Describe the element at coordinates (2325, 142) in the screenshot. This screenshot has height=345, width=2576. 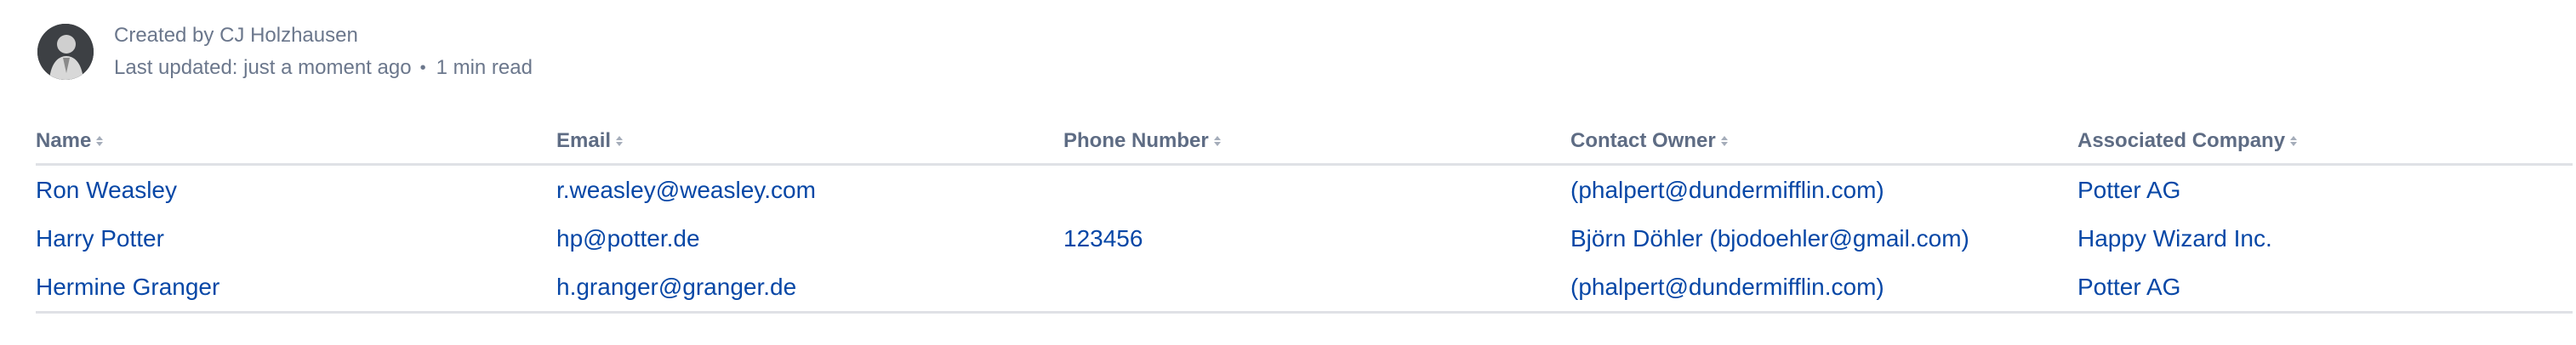
I see `column-header-company: Associated Company` at that location.